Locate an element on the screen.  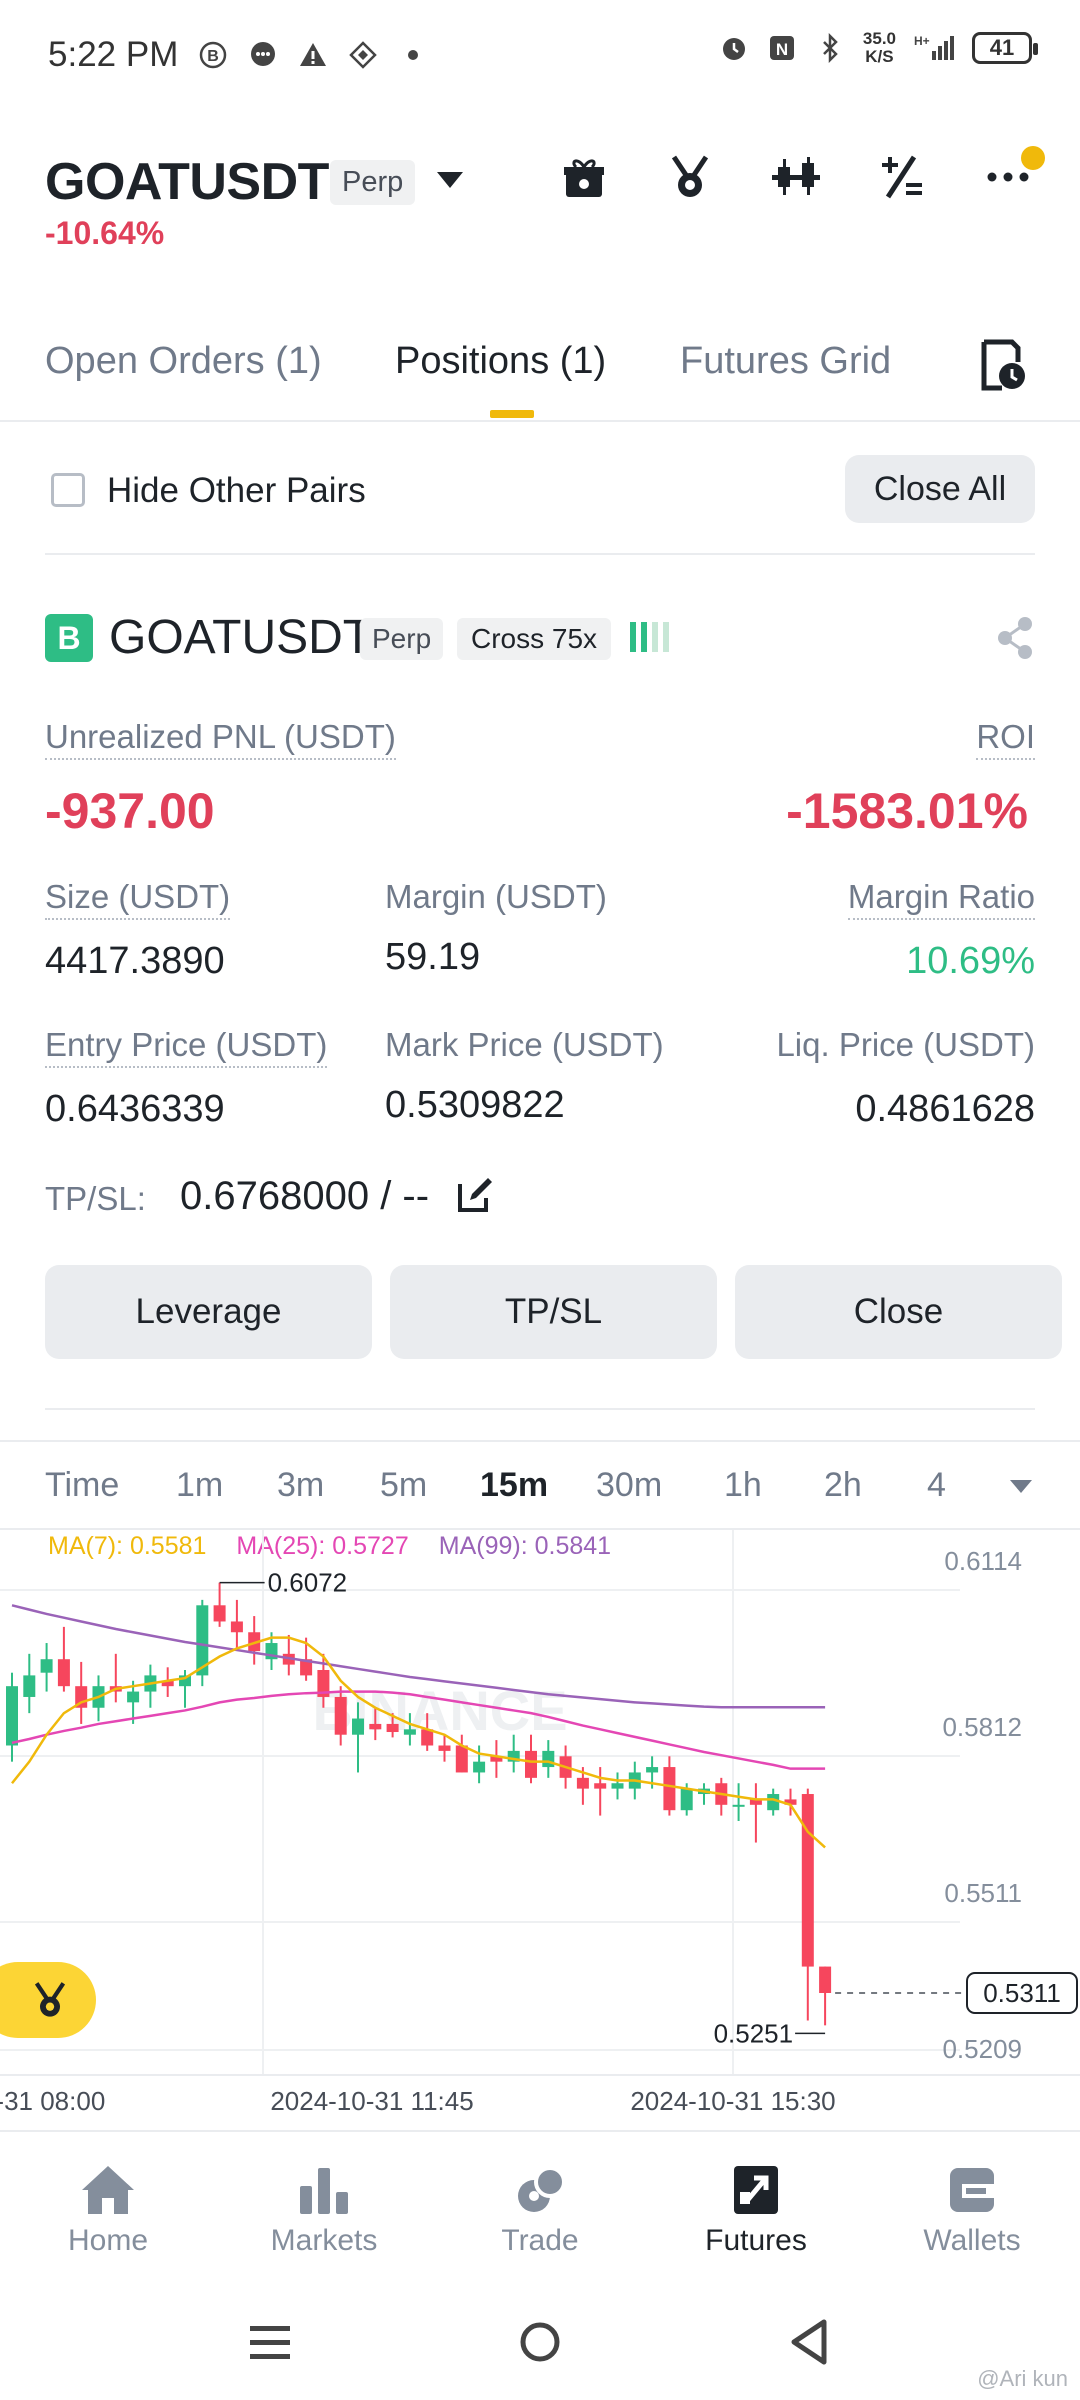
nav-home-label: Home is located at coordinates (108, 2240).